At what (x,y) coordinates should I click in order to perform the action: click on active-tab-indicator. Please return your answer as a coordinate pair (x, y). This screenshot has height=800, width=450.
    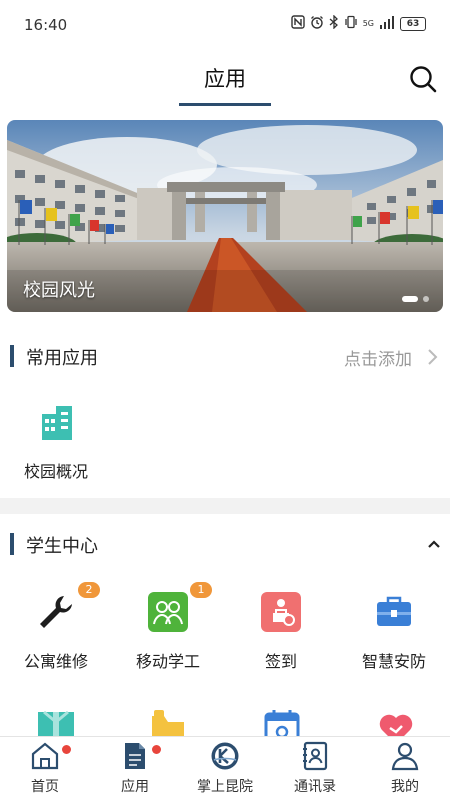
    Looking at the image, I should click on (225, 104).